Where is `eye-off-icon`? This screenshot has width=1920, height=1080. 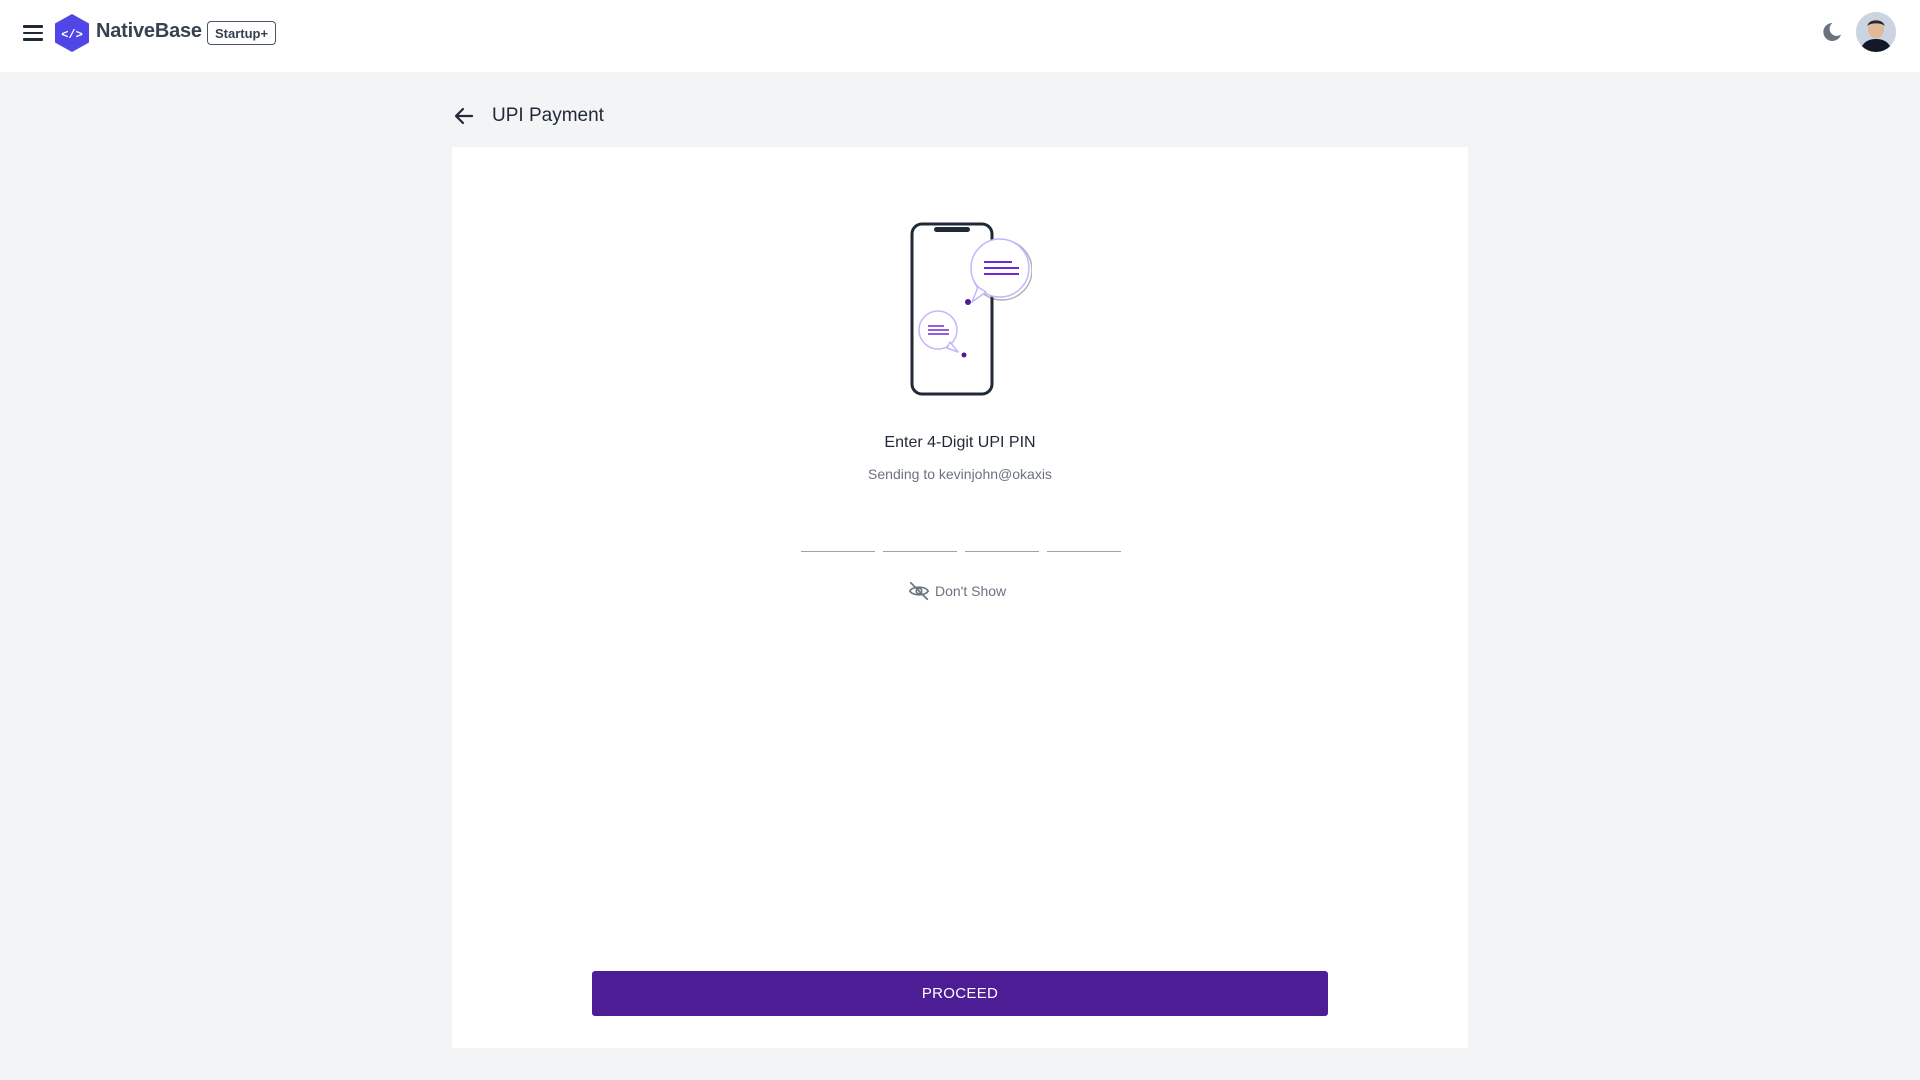 eye-off-icon is located at coordinates (919, 591).